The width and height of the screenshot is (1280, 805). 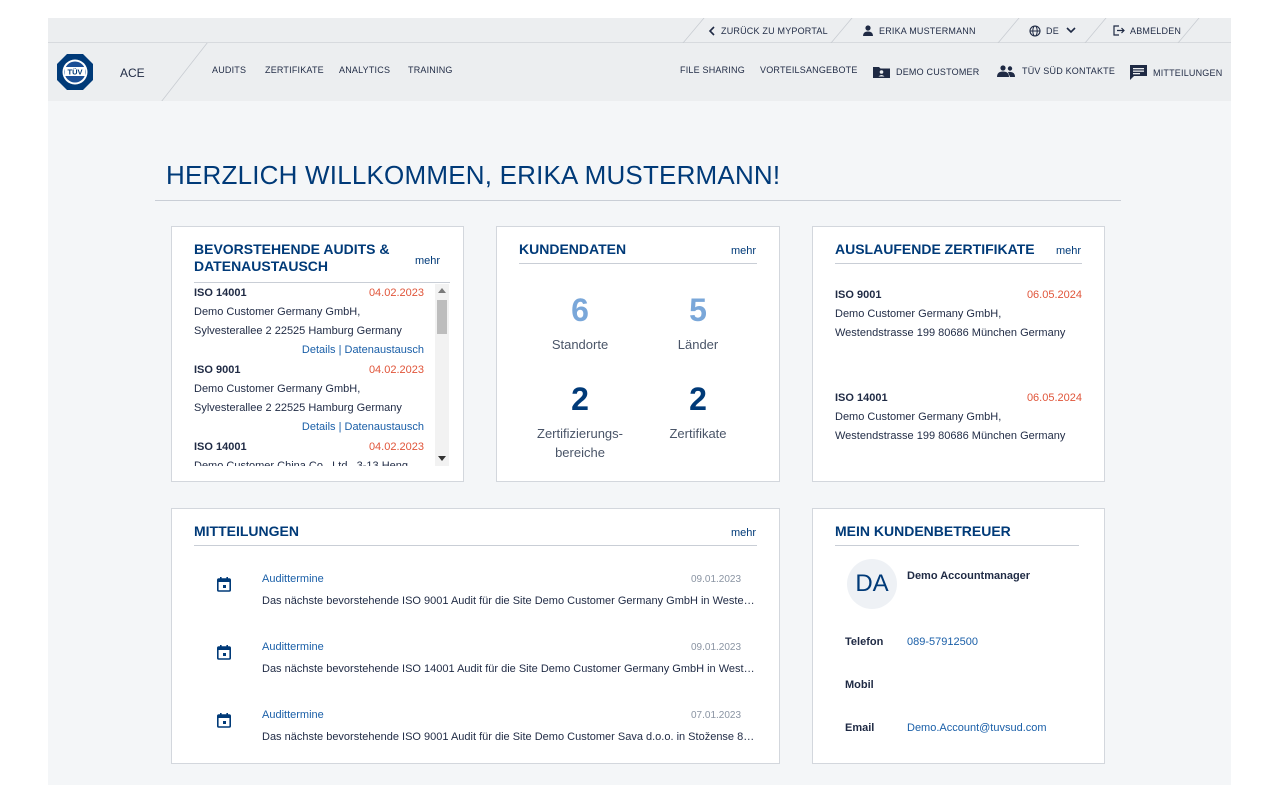 What do you see at coordinates (977, 728) in the screenshot?
I see `email-link: Demo.Account@tuvsud.com` at bounding box center [977, 728].